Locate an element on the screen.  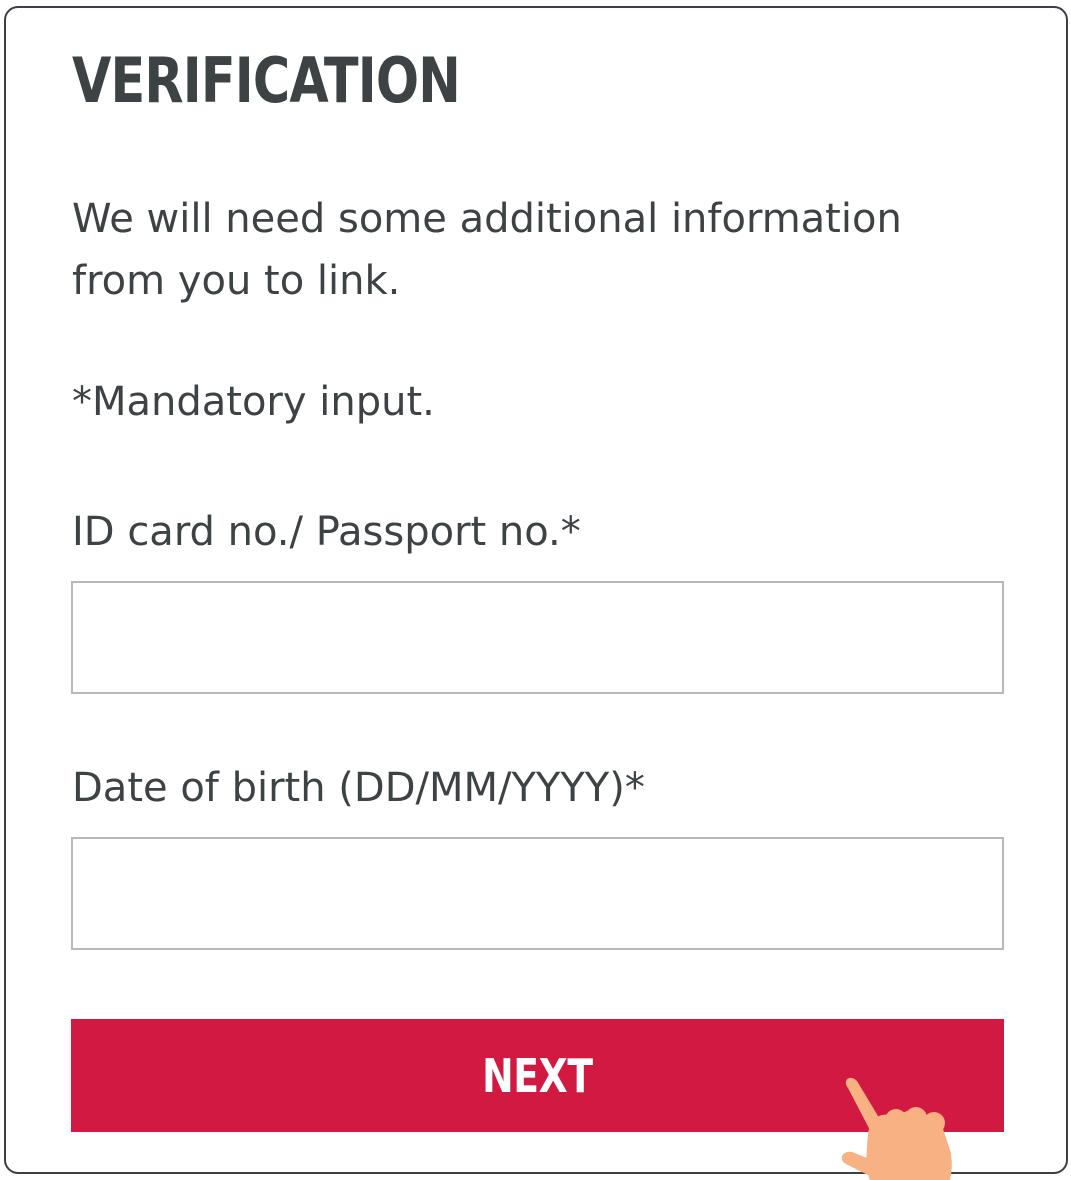
page-title: VERIFICATION is located at coordinates (266, 80).